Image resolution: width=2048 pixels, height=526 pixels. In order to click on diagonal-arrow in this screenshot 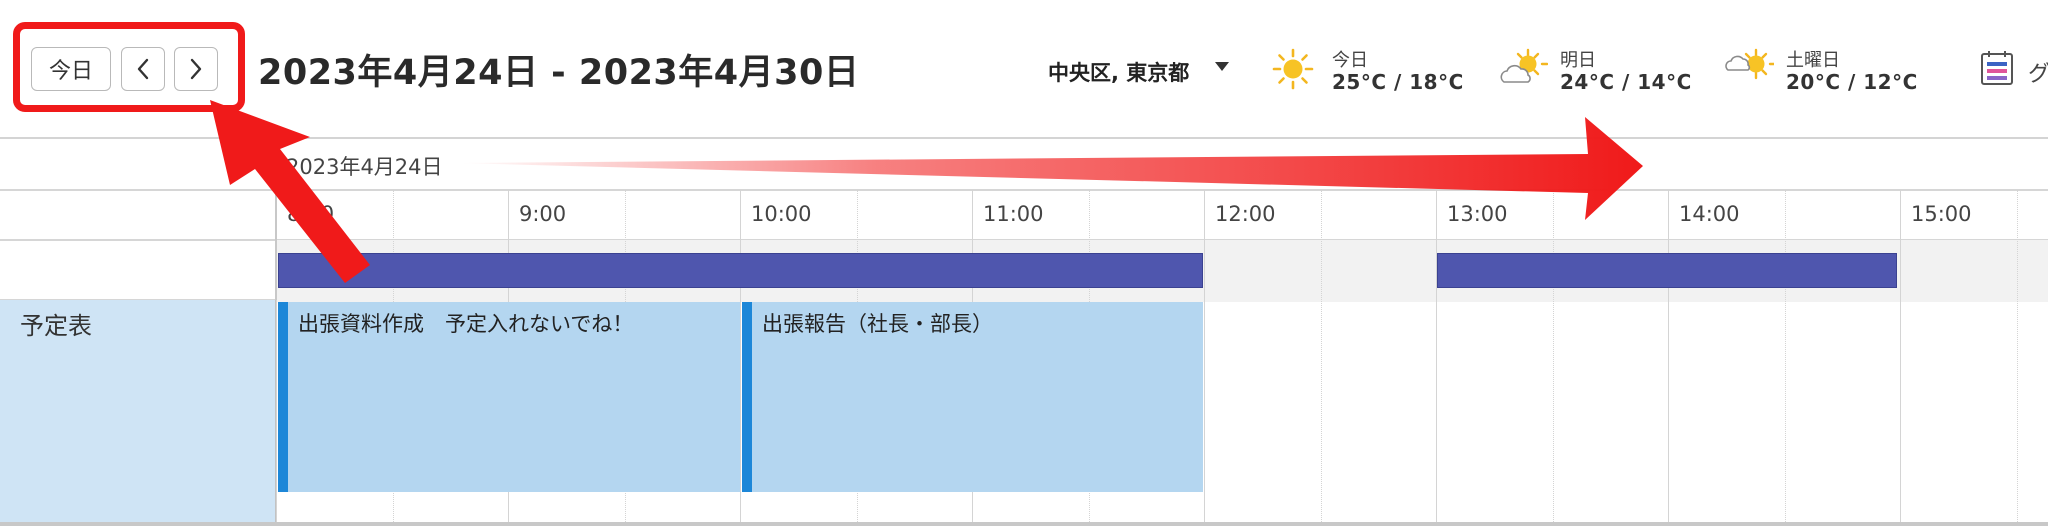, I will do `click(290, 191)`.